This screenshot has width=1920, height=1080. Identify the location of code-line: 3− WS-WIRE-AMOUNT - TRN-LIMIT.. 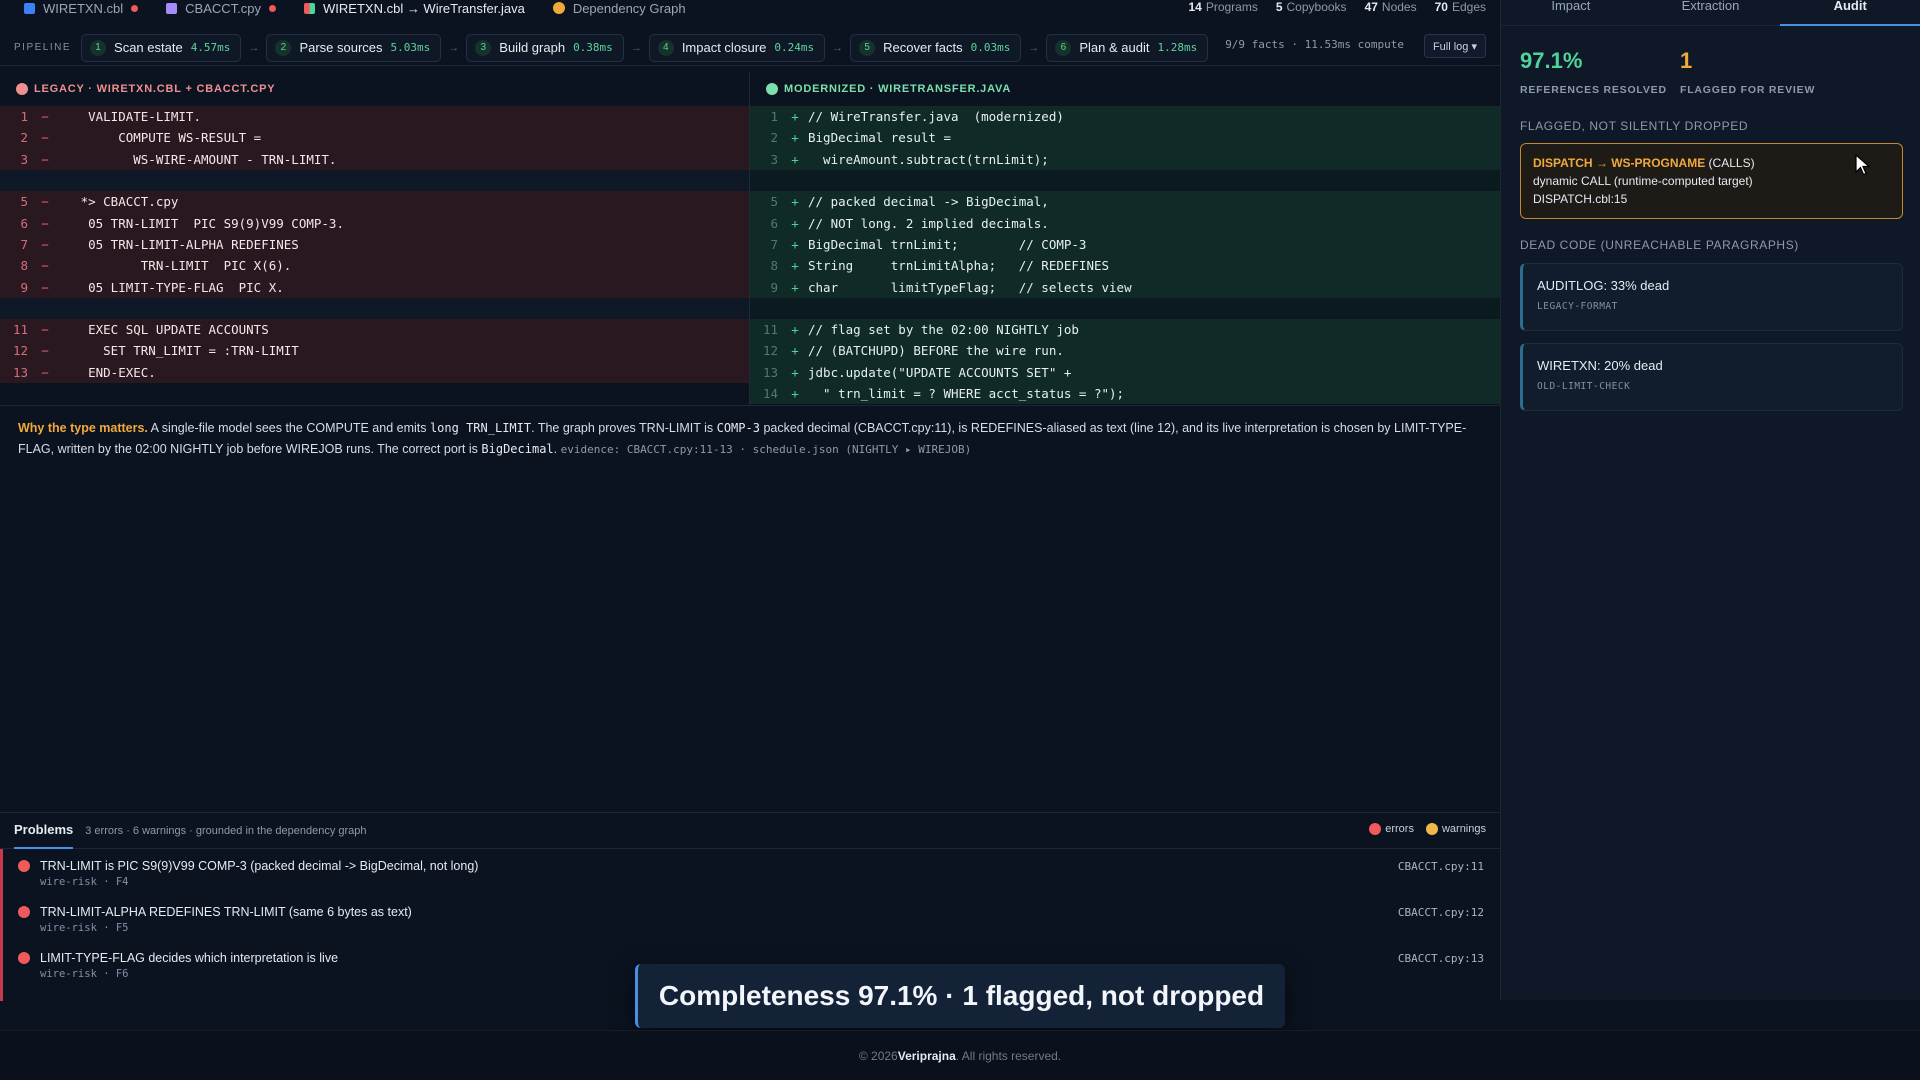
(374, 159).